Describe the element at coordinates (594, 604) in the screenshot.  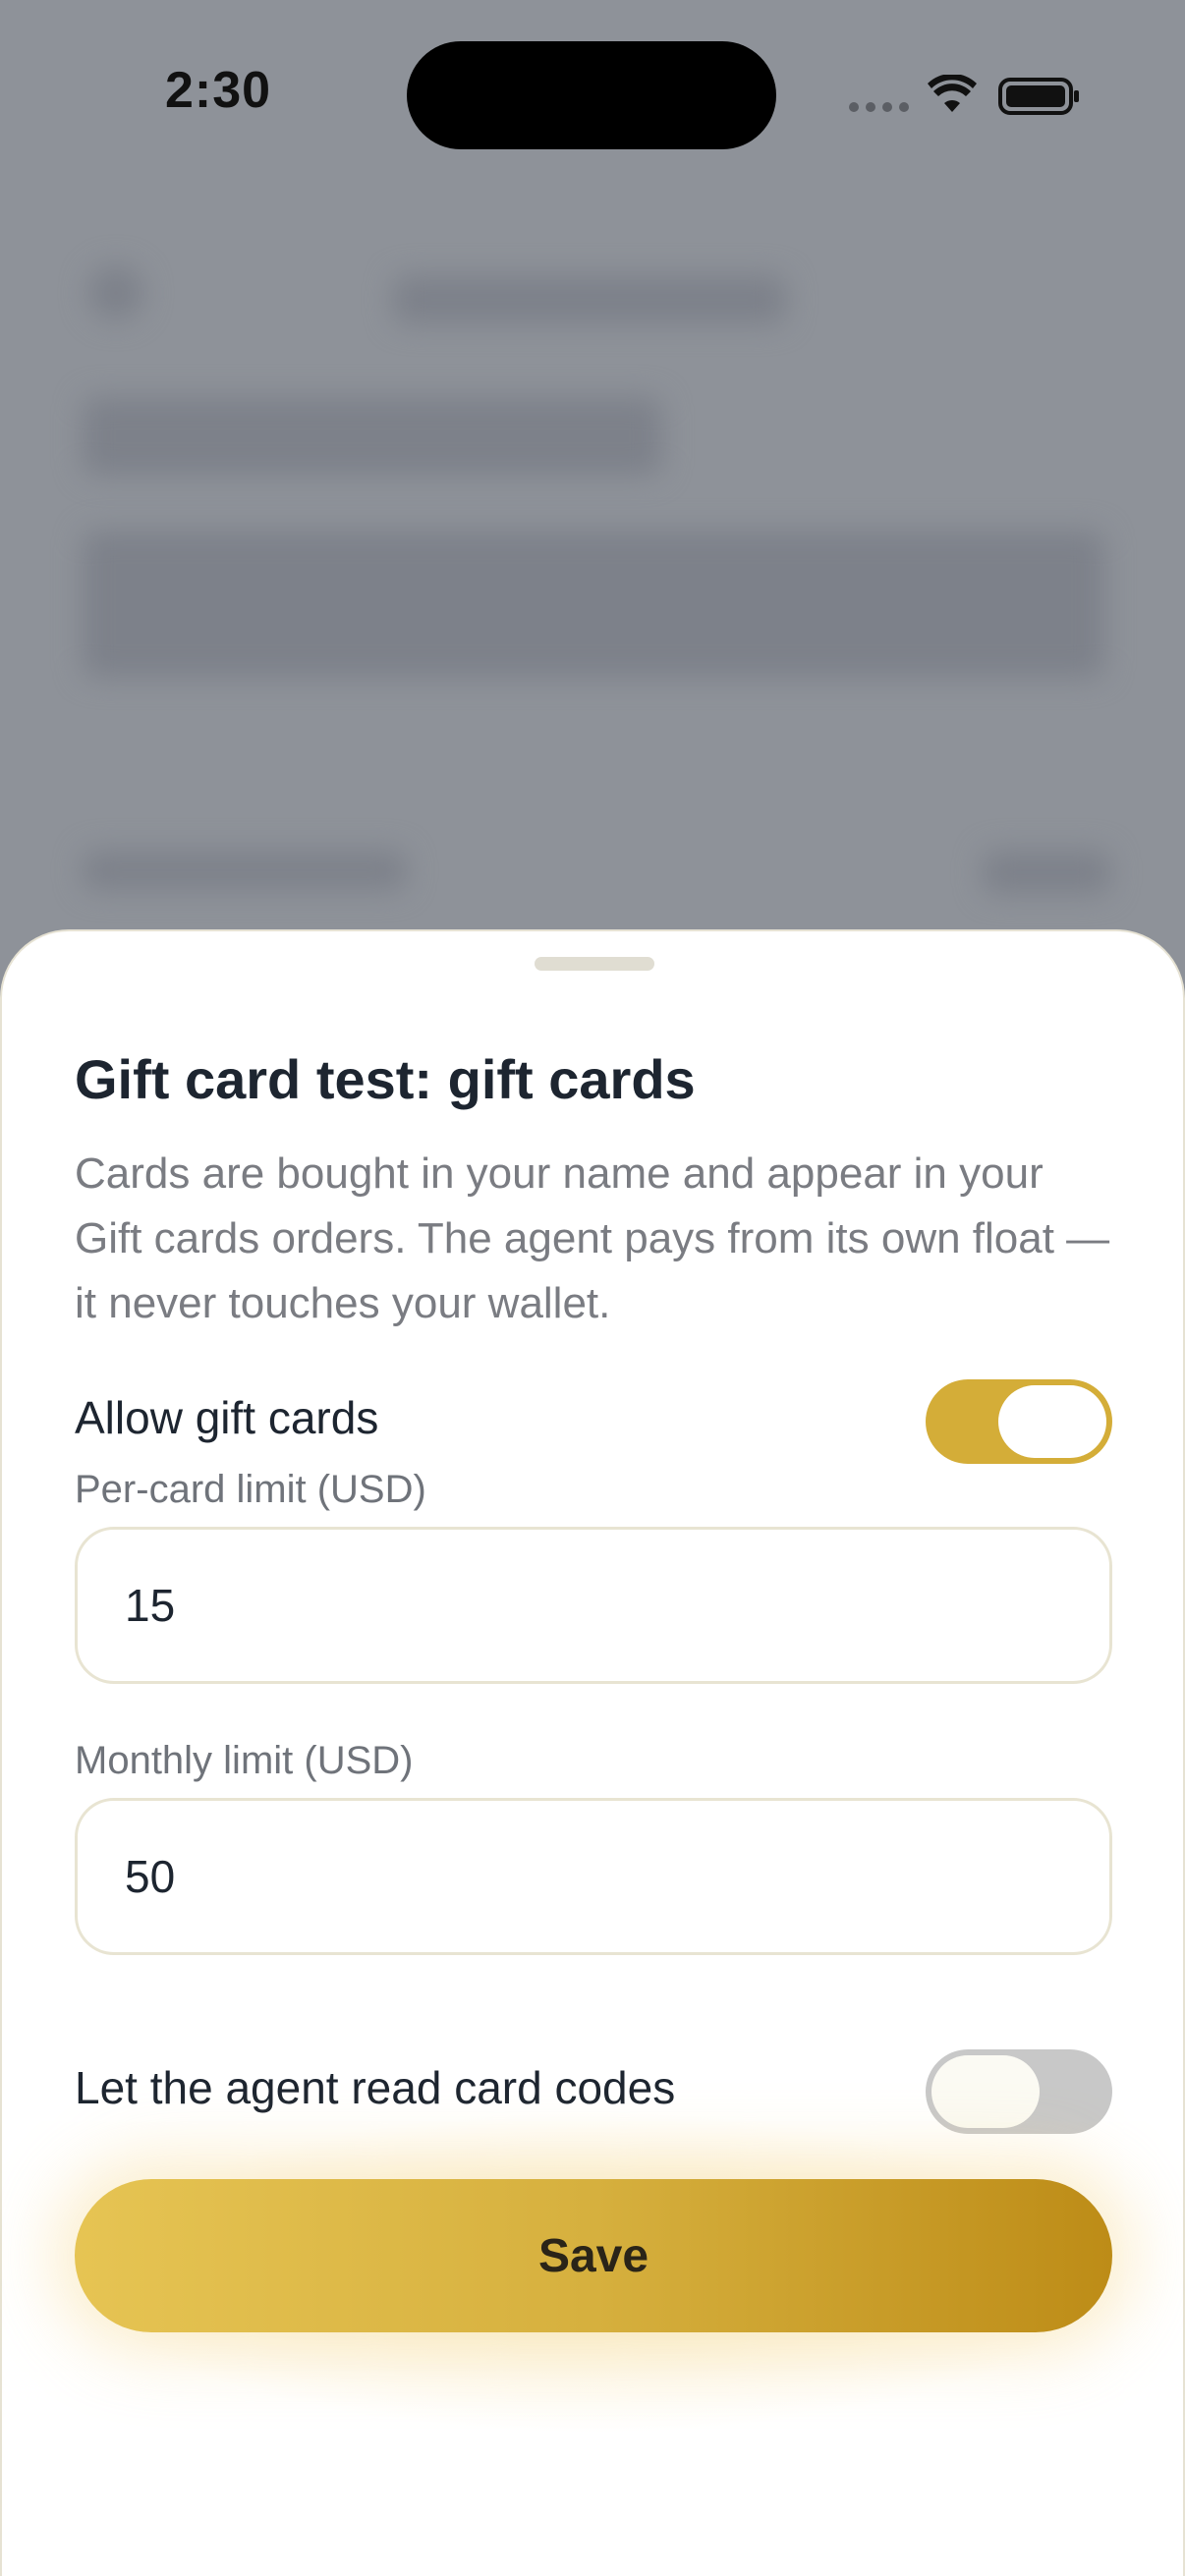
I see `background-card` at that location.